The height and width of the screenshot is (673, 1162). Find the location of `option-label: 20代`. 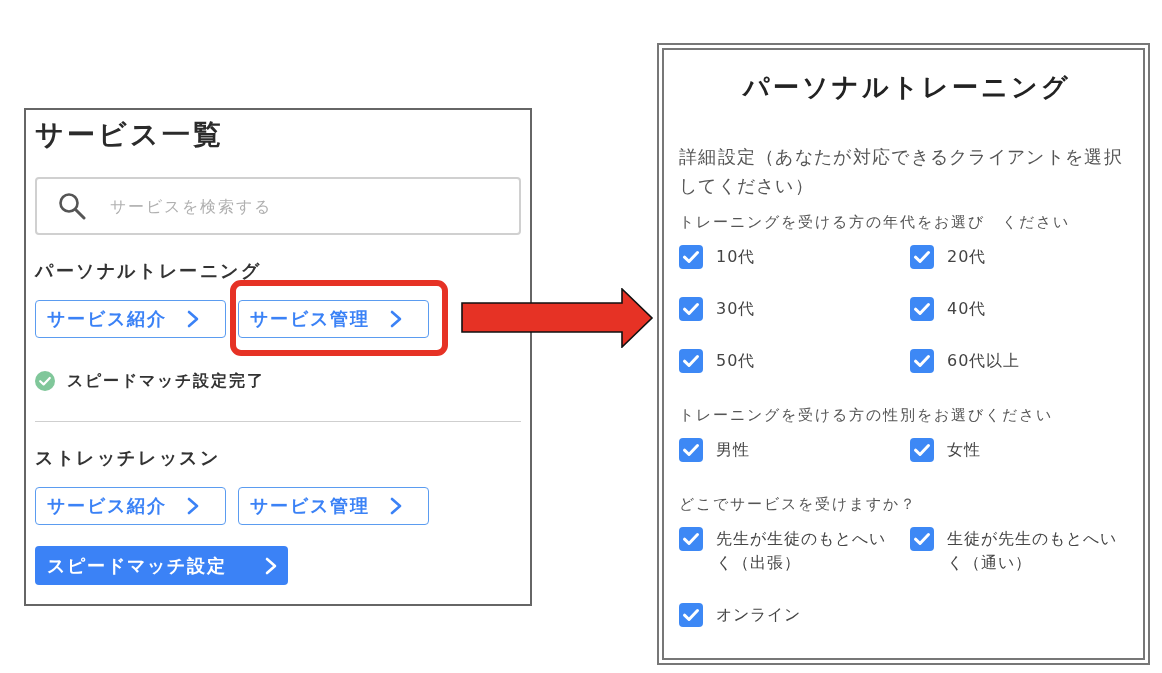

option-label: 20代 is located at coordinates (967, 257).